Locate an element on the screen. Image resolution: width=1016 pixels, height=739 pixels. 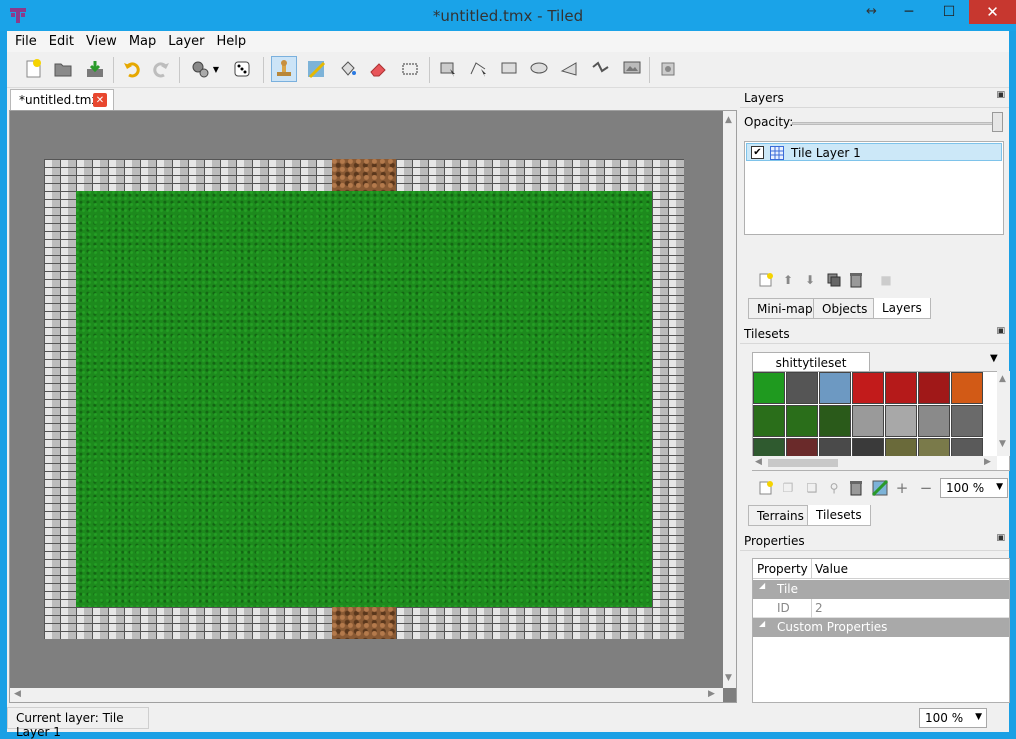
tileset-zoom-select: 100 % ▼ is located at coordinates (974, 488).